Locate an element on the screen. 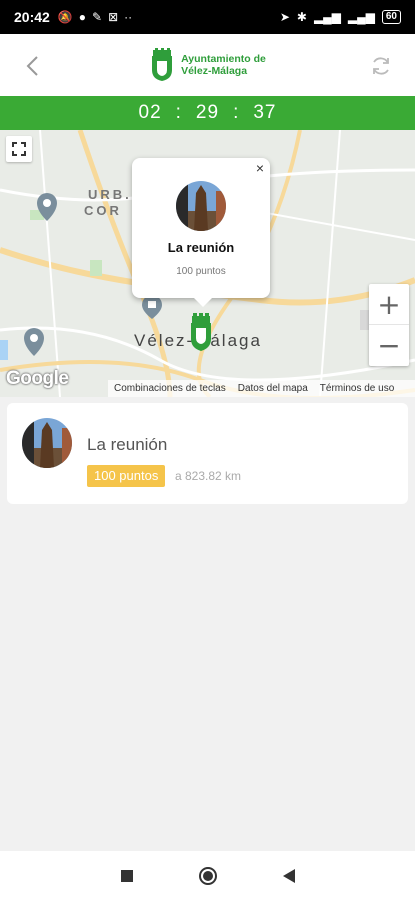 This screenshot has width=415, height=900. logo-line-2: Vélez-Málaga is located at coordinates (214, 71).